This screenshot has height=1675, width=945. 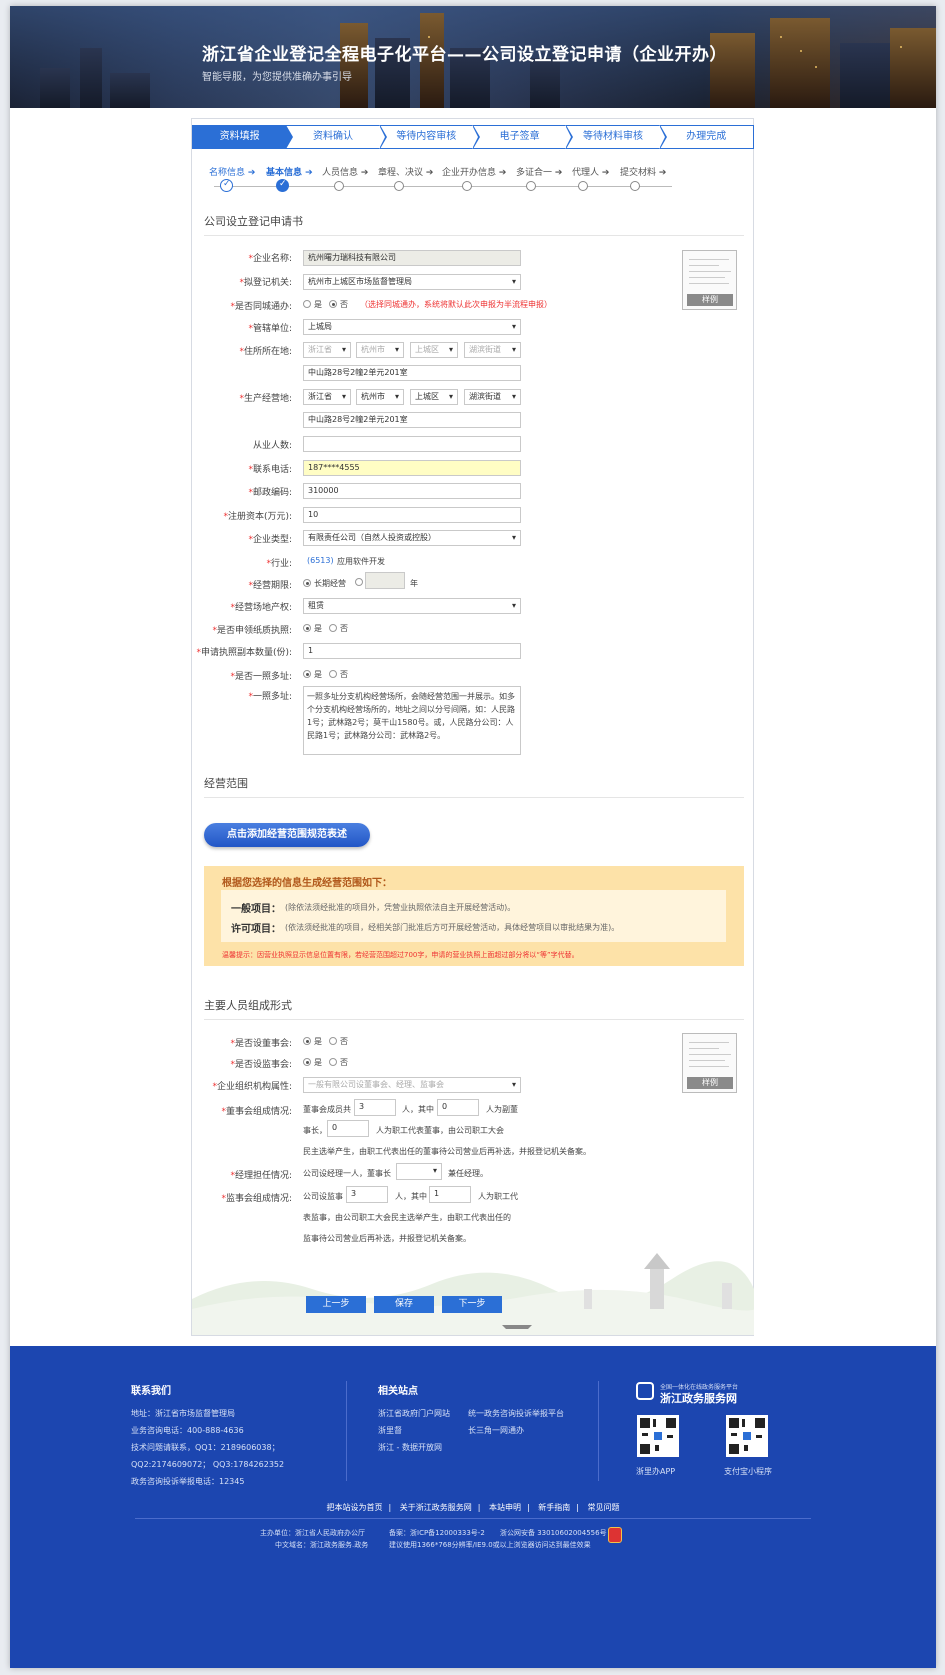 I want to click on page-subtitle: 智能导服，为您提供准确办事引导, so click(x=277, y=77).